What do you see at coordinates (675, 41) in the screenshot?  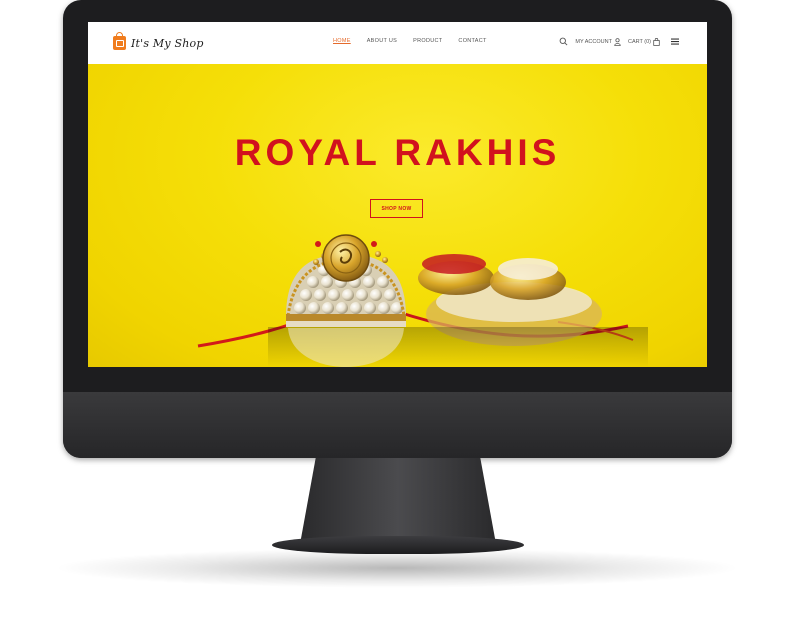 I see `menu-icon` at bounding box center [675, 41].